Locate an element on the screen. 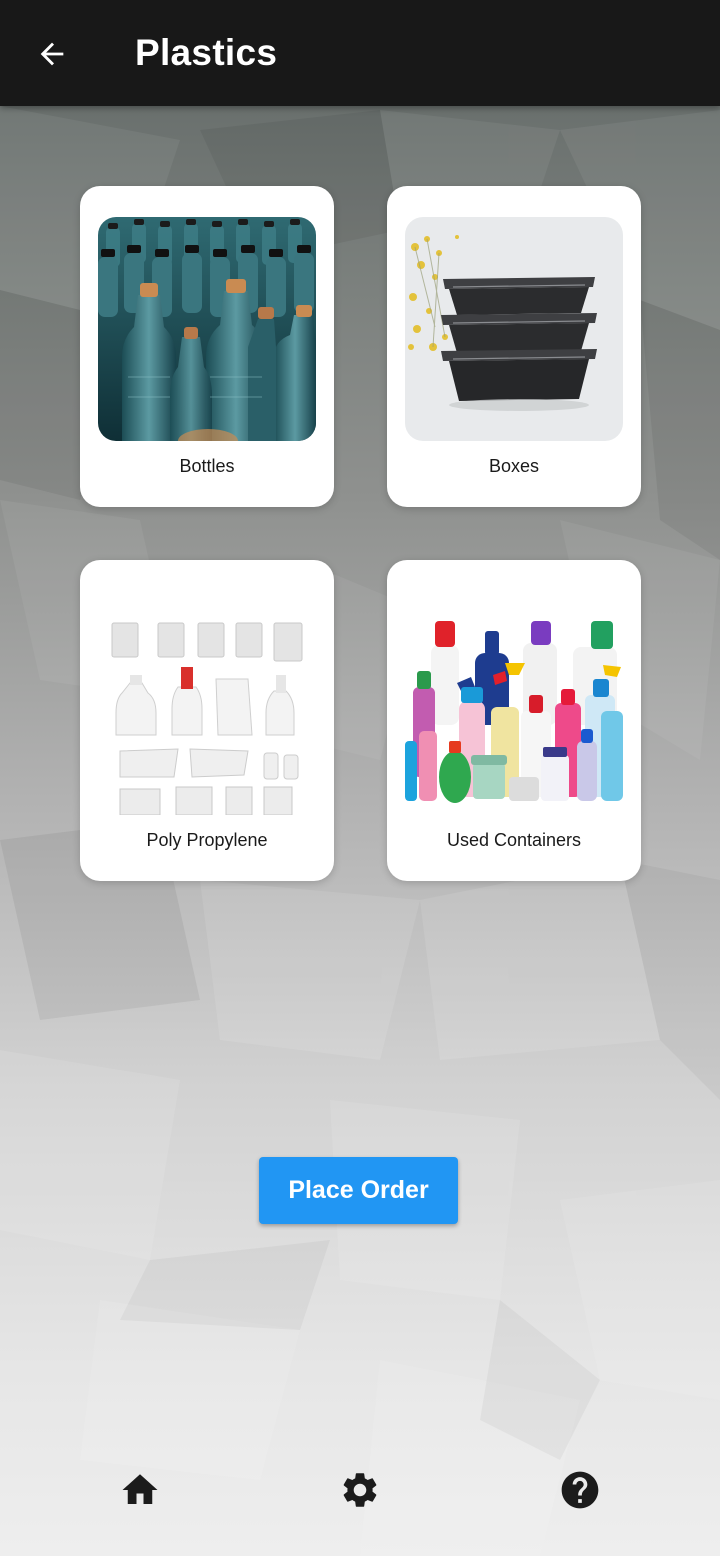  category-card-poly-propylene: Poly Propylene is located at coordinates (207, 720).